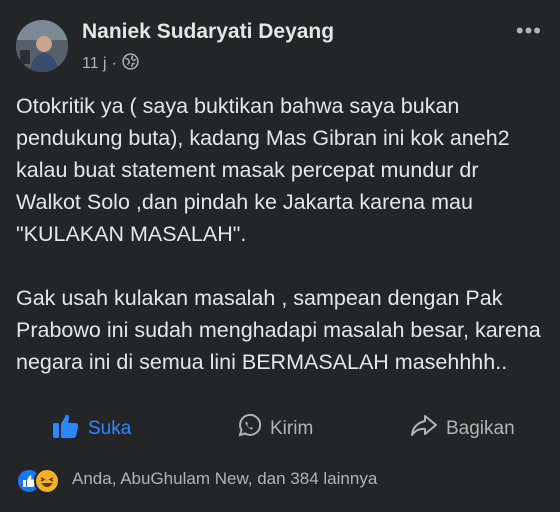 The height and width of the screenshot is (512, 560). What do you see at coordinates (424, 429) in the screenshot?
I see `share-arrow-icon` at bounding box center [424, 429].